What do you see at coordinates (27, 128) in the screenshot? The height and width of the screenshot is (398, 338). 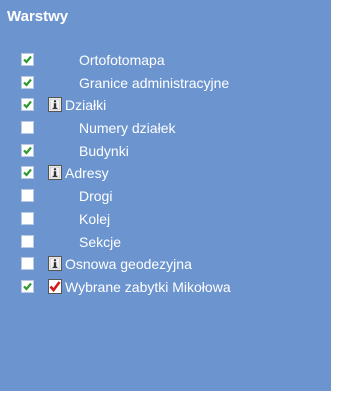 I see `layer-checkbox-numery-dzialek` at bounding box center [27, 128].